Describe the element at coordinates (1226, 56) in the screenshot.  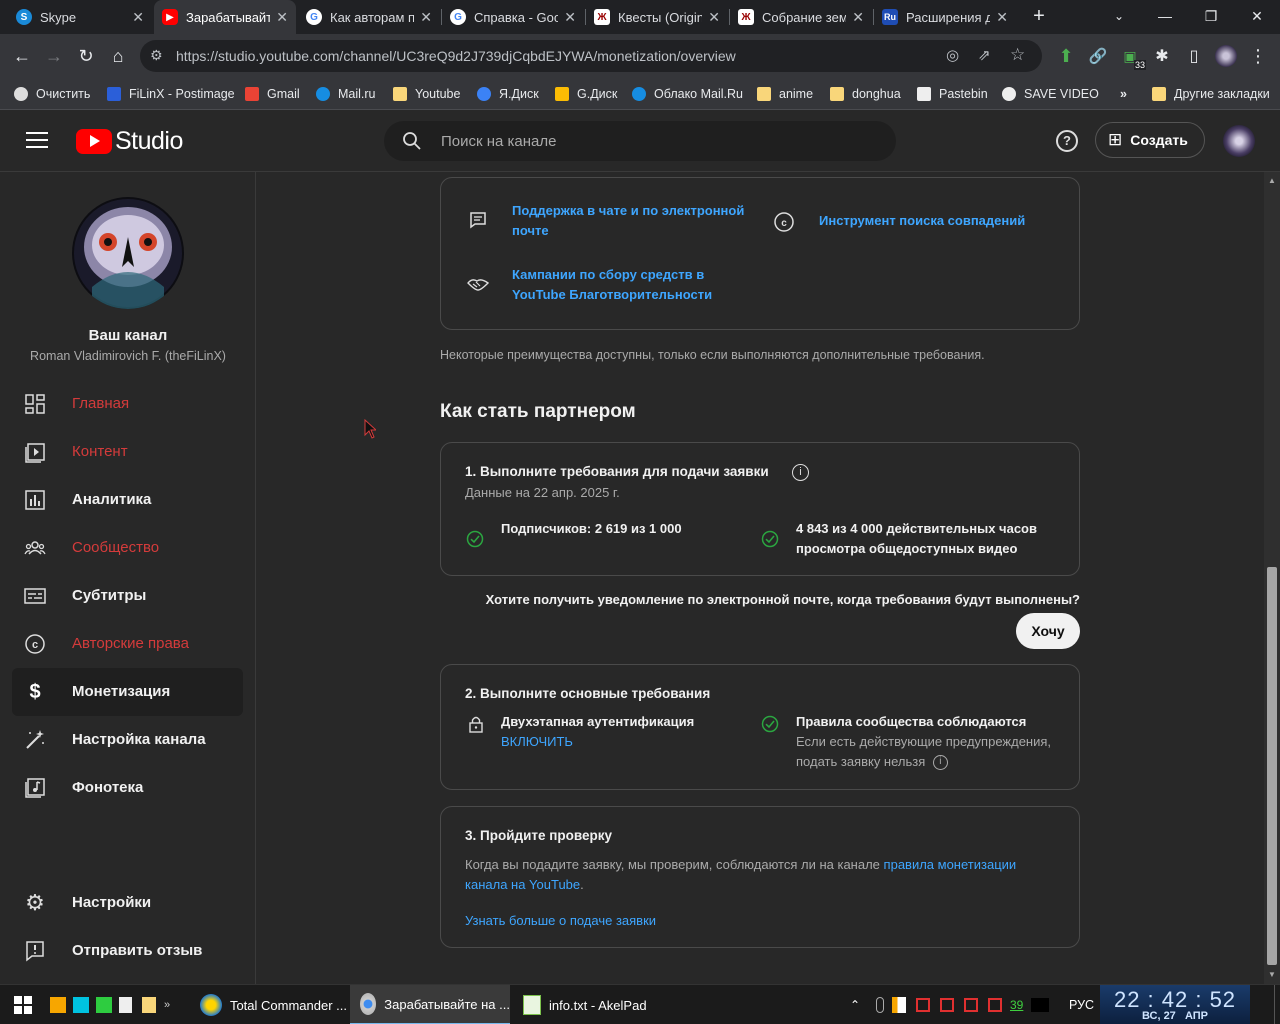
I see `profile-avatar` at that location.